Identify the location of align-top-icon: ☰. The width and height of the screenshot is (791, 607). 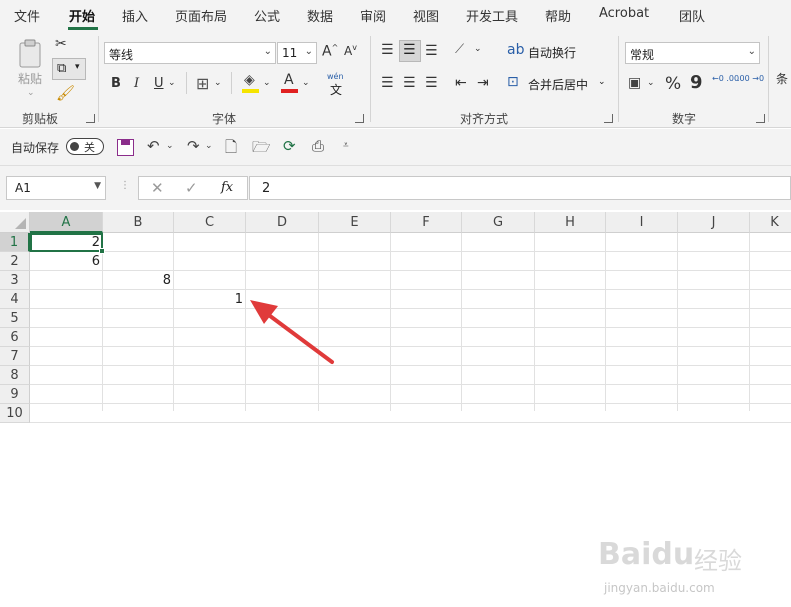
(387, 50).